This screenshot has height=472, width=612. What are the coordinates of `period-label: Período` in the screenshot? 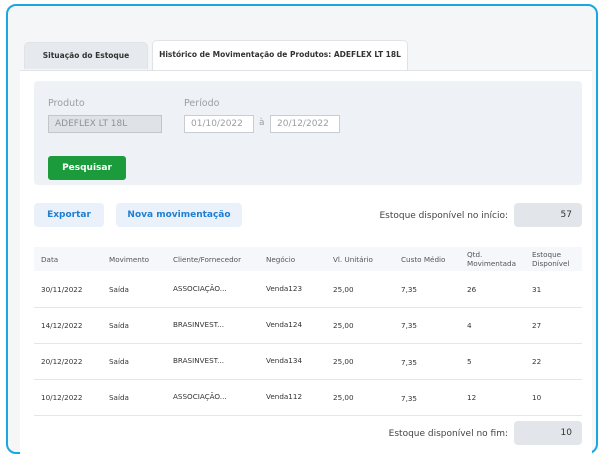 It's located at (202, 103).